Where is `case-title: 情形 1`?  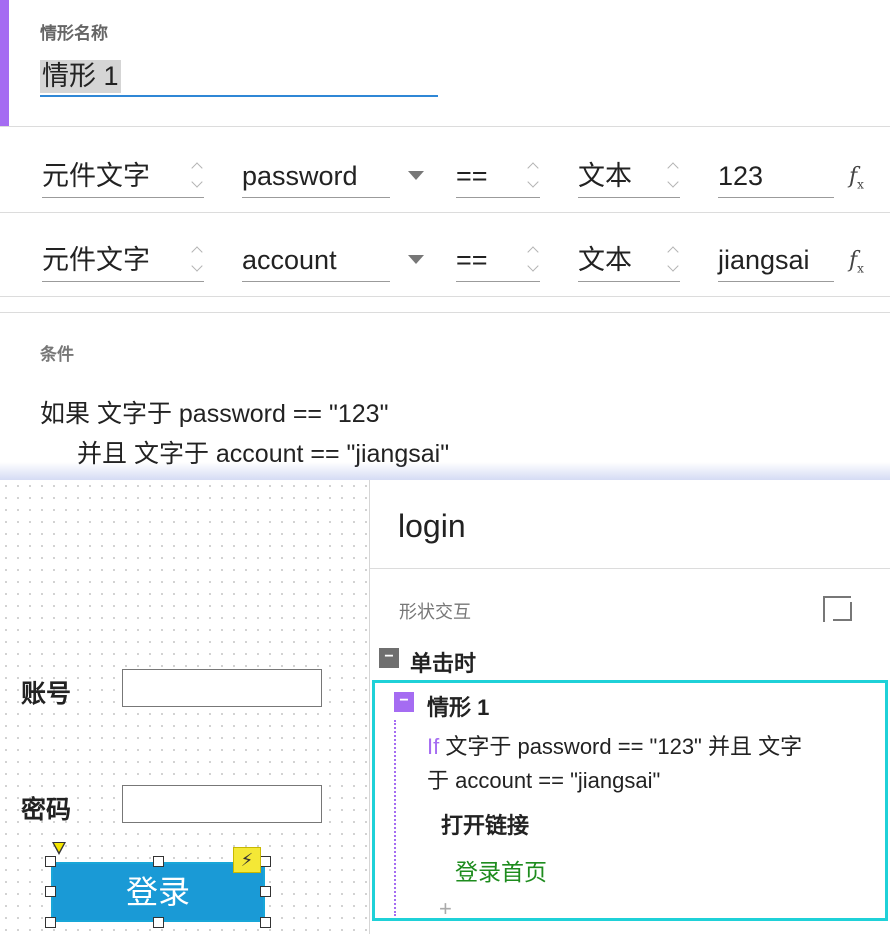 case-title: 情形 1 is located at coordinates (458, 706).